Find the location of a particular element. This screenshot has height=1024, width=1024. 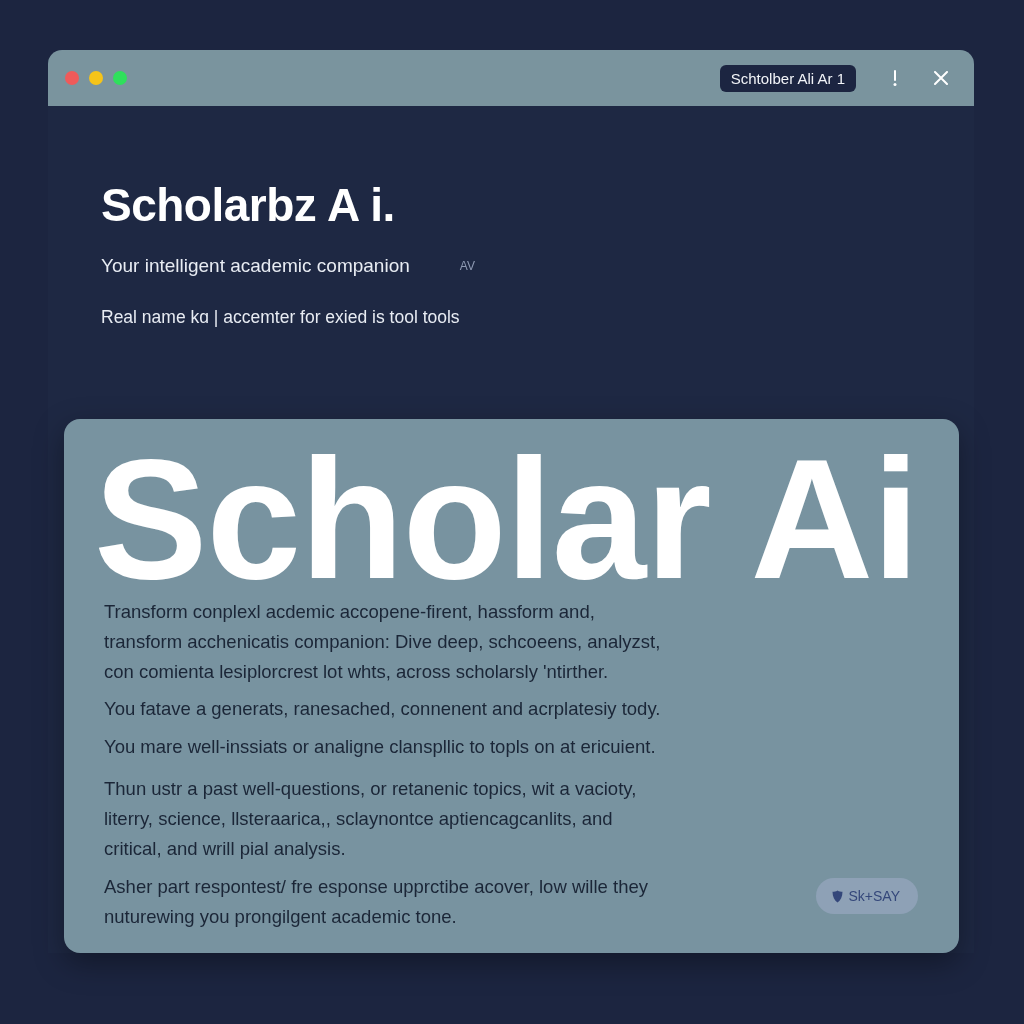

title-badge: Schtolber Ali Ar 1 is located at coordinates (787, 78).